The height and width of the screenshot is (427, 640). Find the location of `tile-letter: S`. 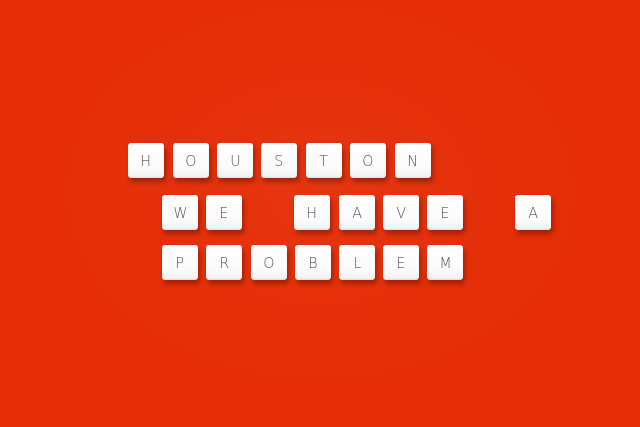

tile-letter: S is located at coordinates (279, 160).